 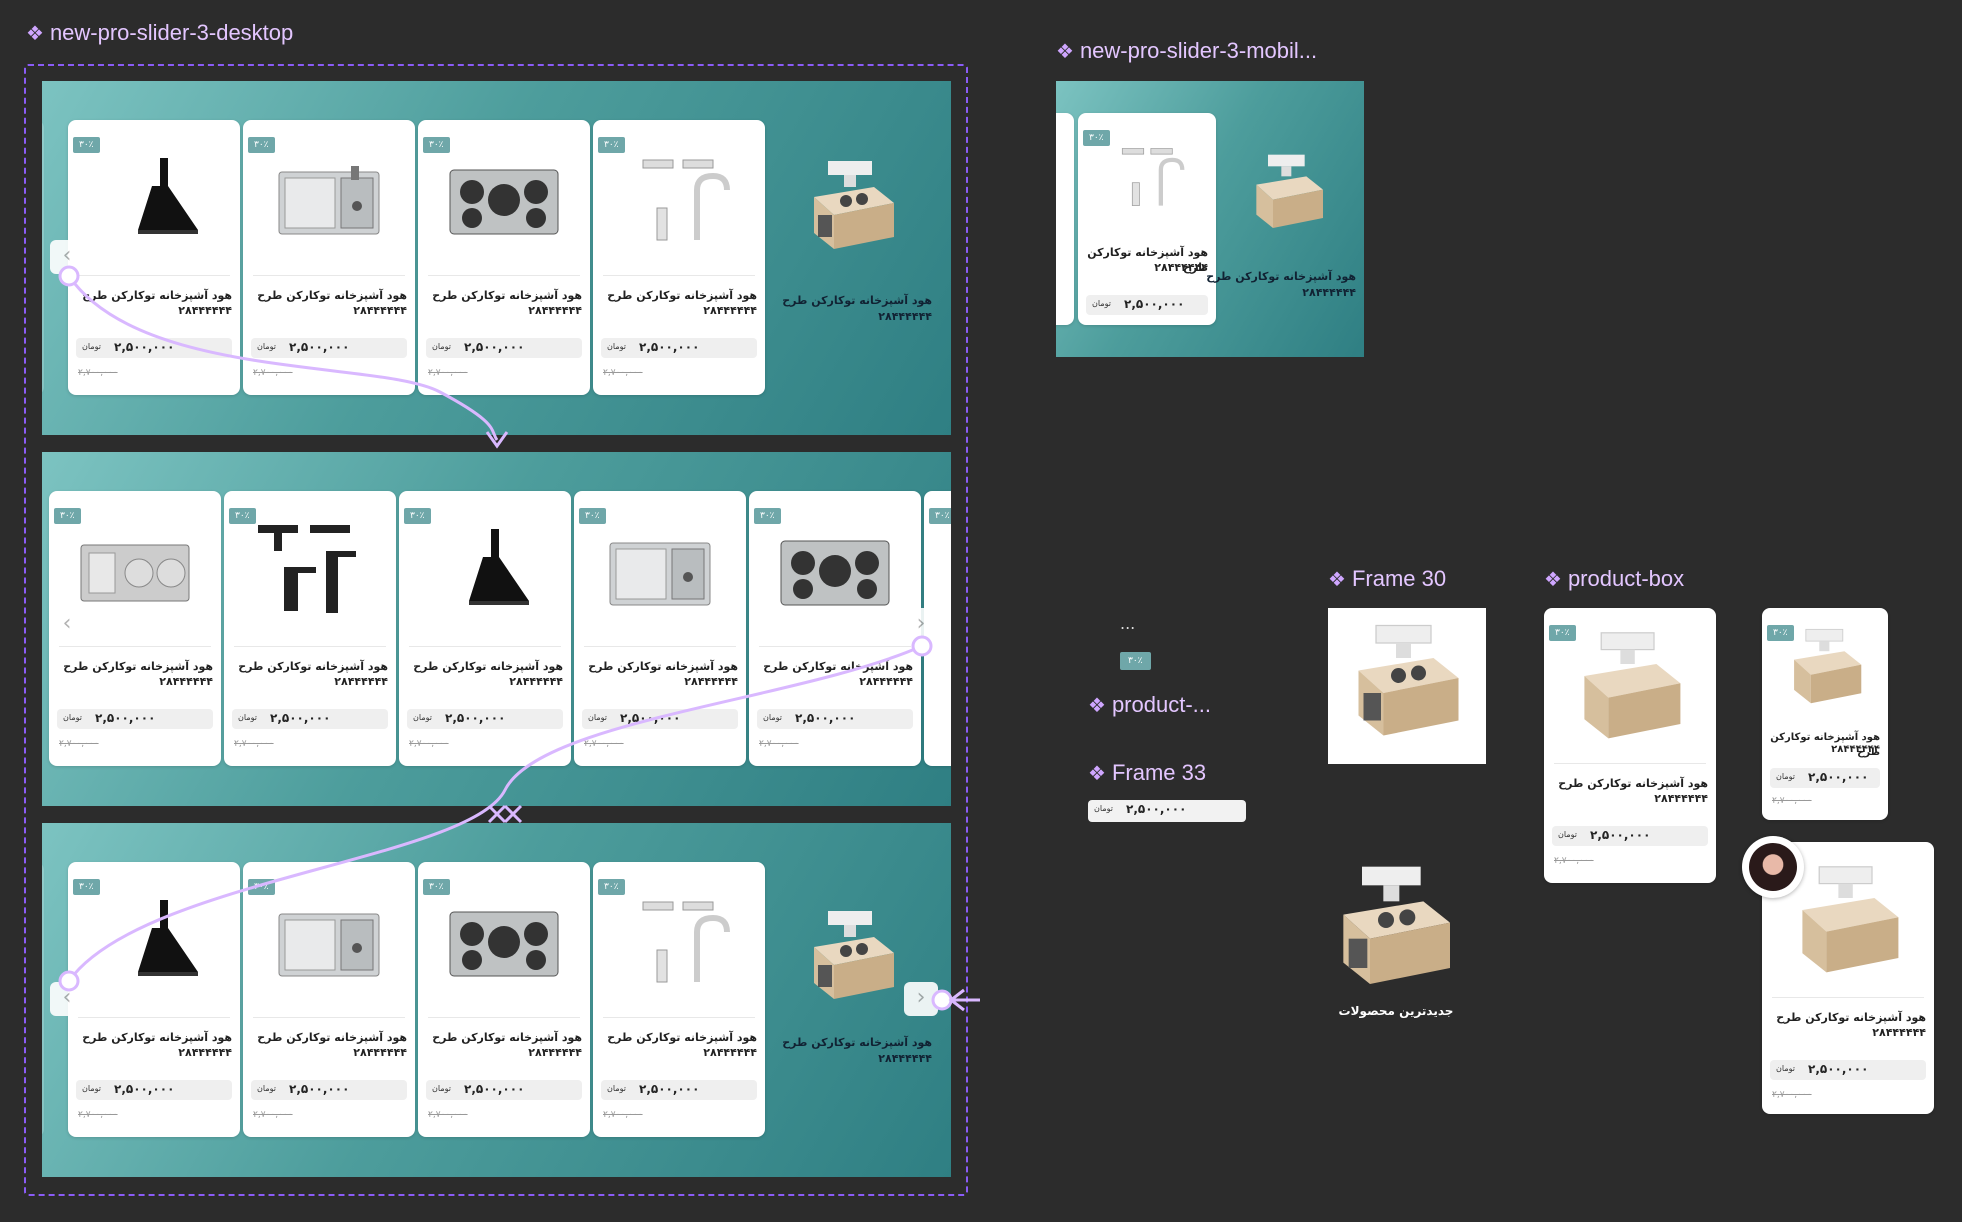 What do you see at coordinates (1396, 1011) in the screenshot?
I see `newest-products-label: جدیدترین محصولات` at bounding box center [1396, 1011].